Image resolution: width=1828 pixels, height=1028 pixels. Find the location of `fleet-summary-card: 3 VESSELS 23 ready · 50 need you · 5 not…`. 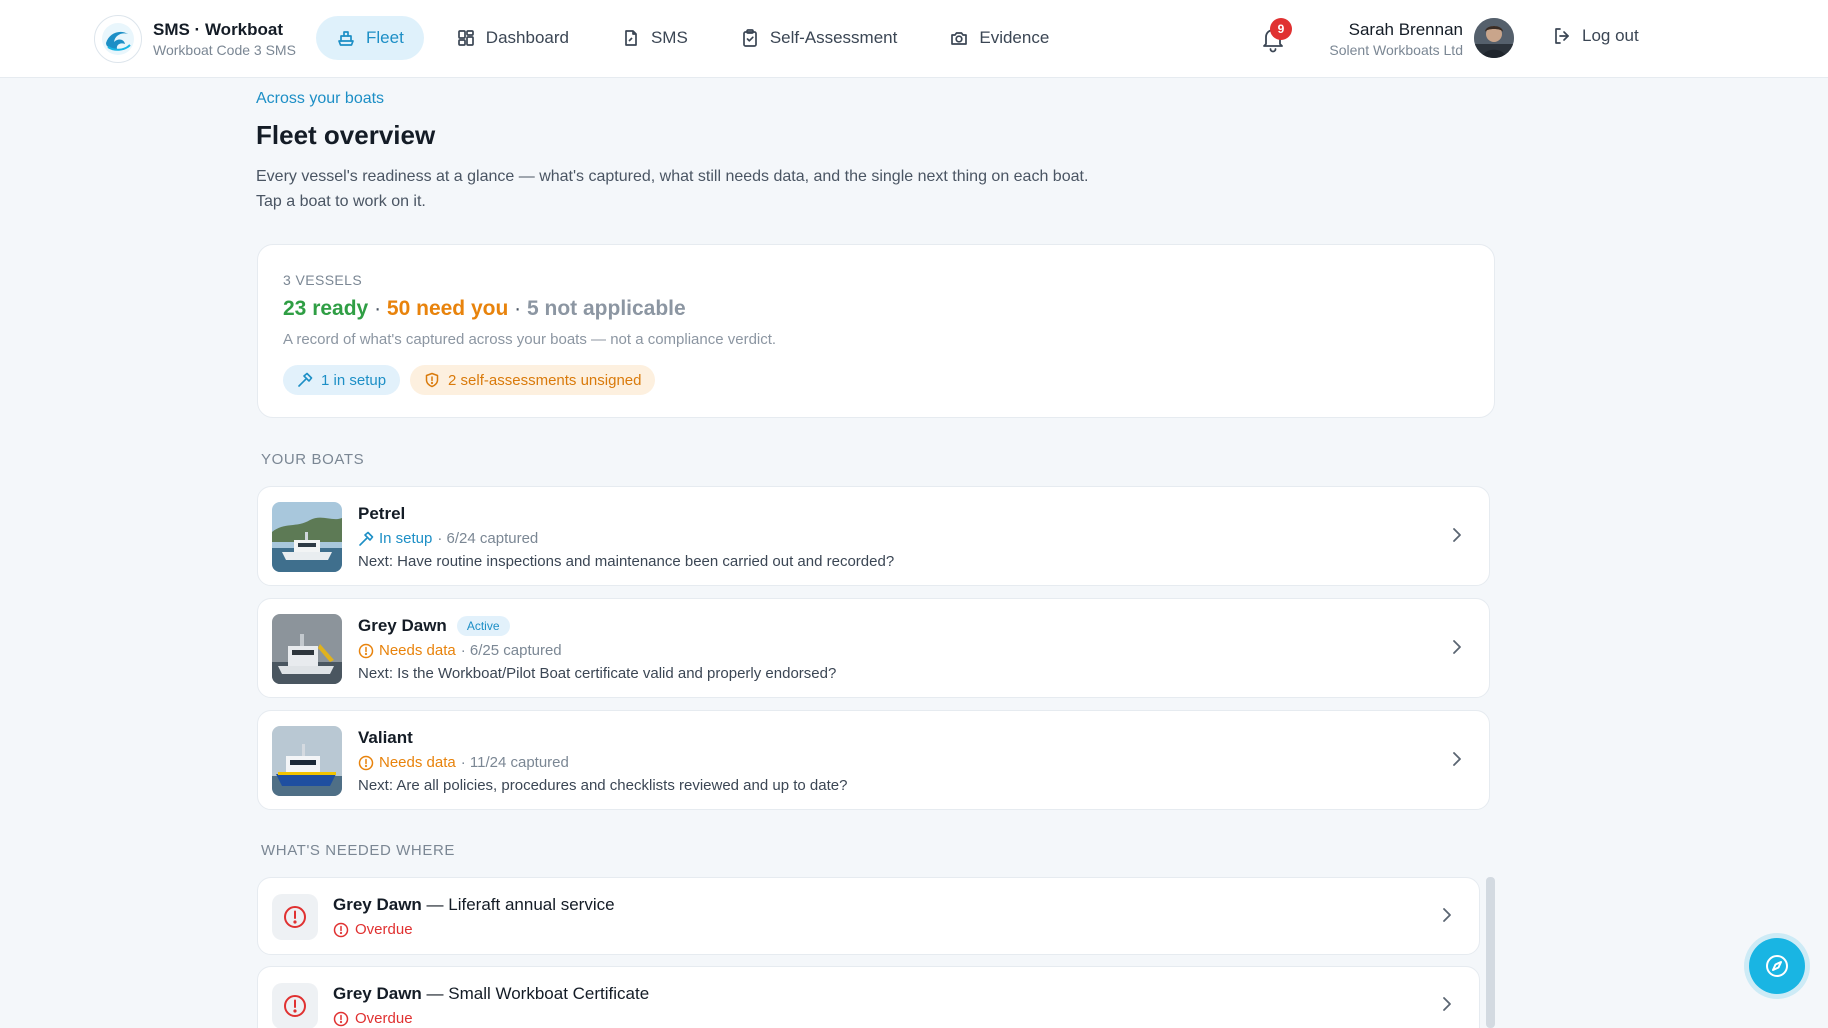

fleet-summary-card: 3 VESSELS 23 ready · 50 need you · 5 not… is located at coordinates (876, 331).